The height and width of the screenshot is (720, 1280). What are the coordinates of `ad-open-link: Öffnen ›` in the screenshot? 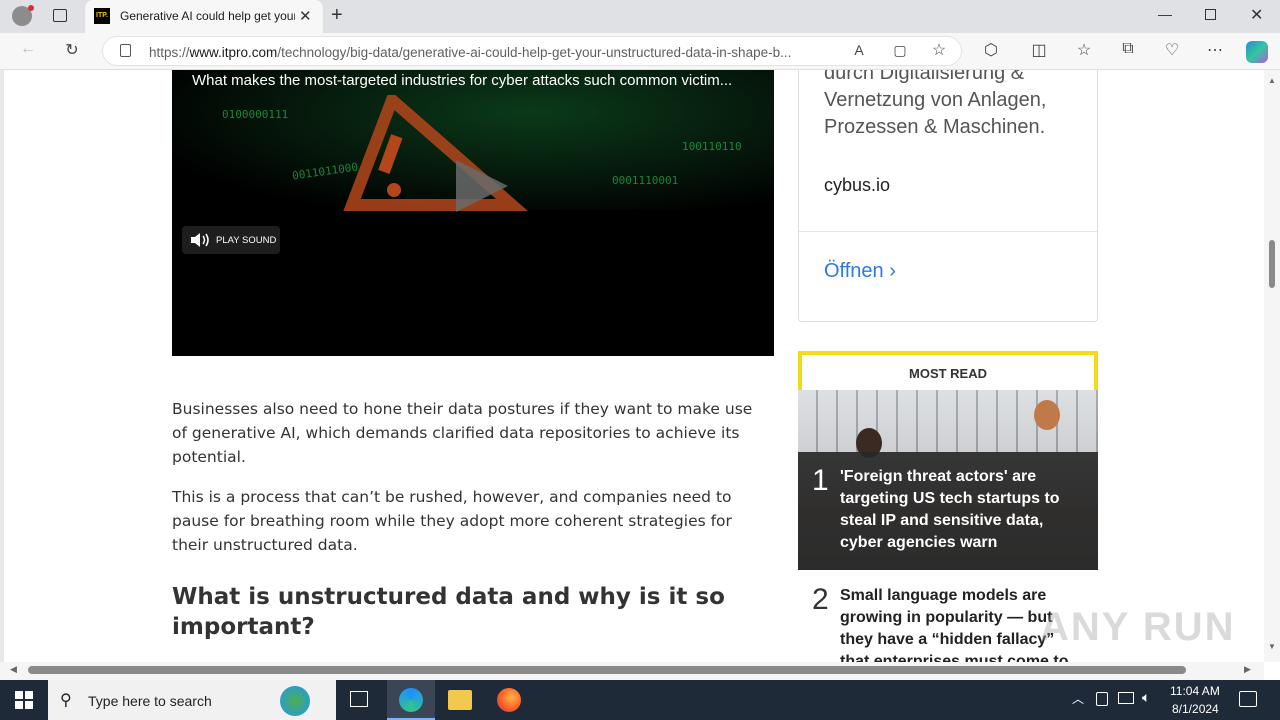 It's located at (860, 271).